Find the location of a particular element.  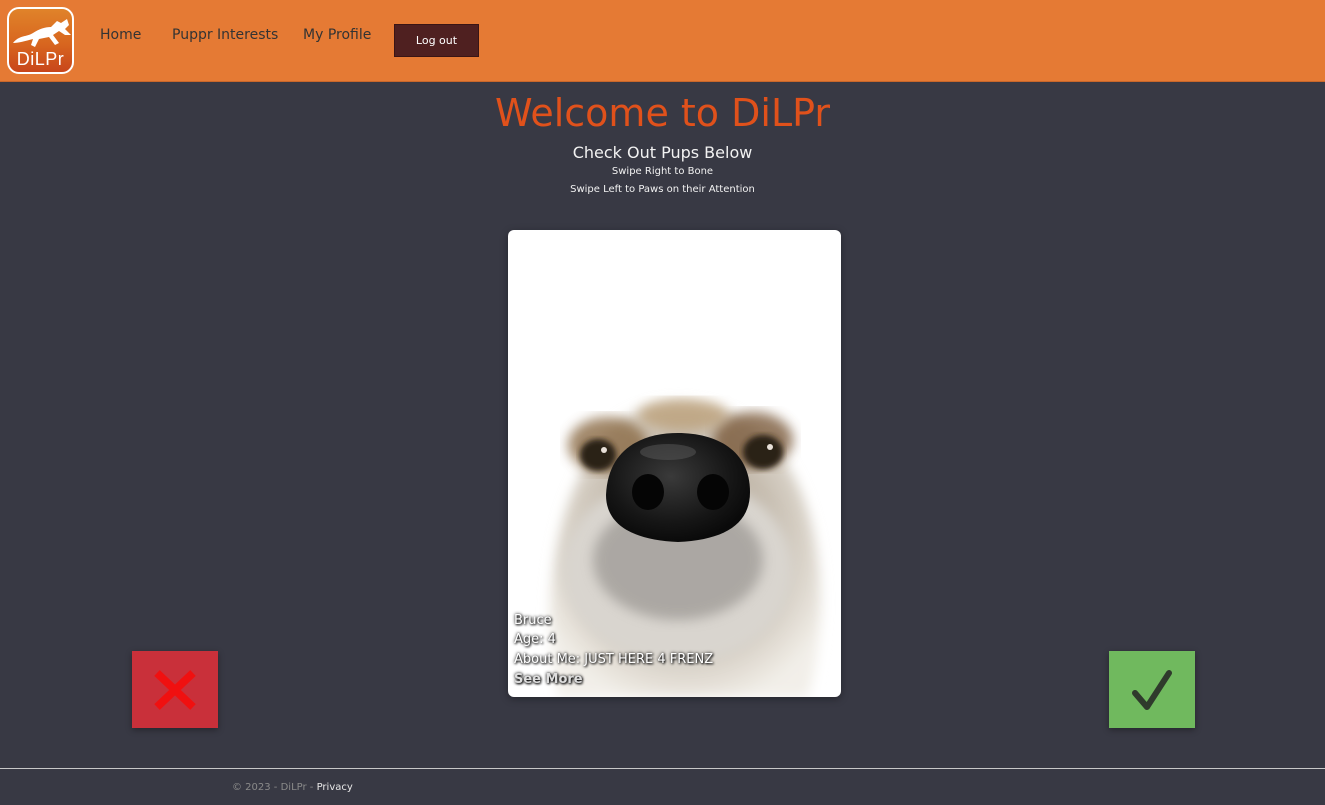

page-title: Welcome to DiLPr is located at coordinates (662, 113).